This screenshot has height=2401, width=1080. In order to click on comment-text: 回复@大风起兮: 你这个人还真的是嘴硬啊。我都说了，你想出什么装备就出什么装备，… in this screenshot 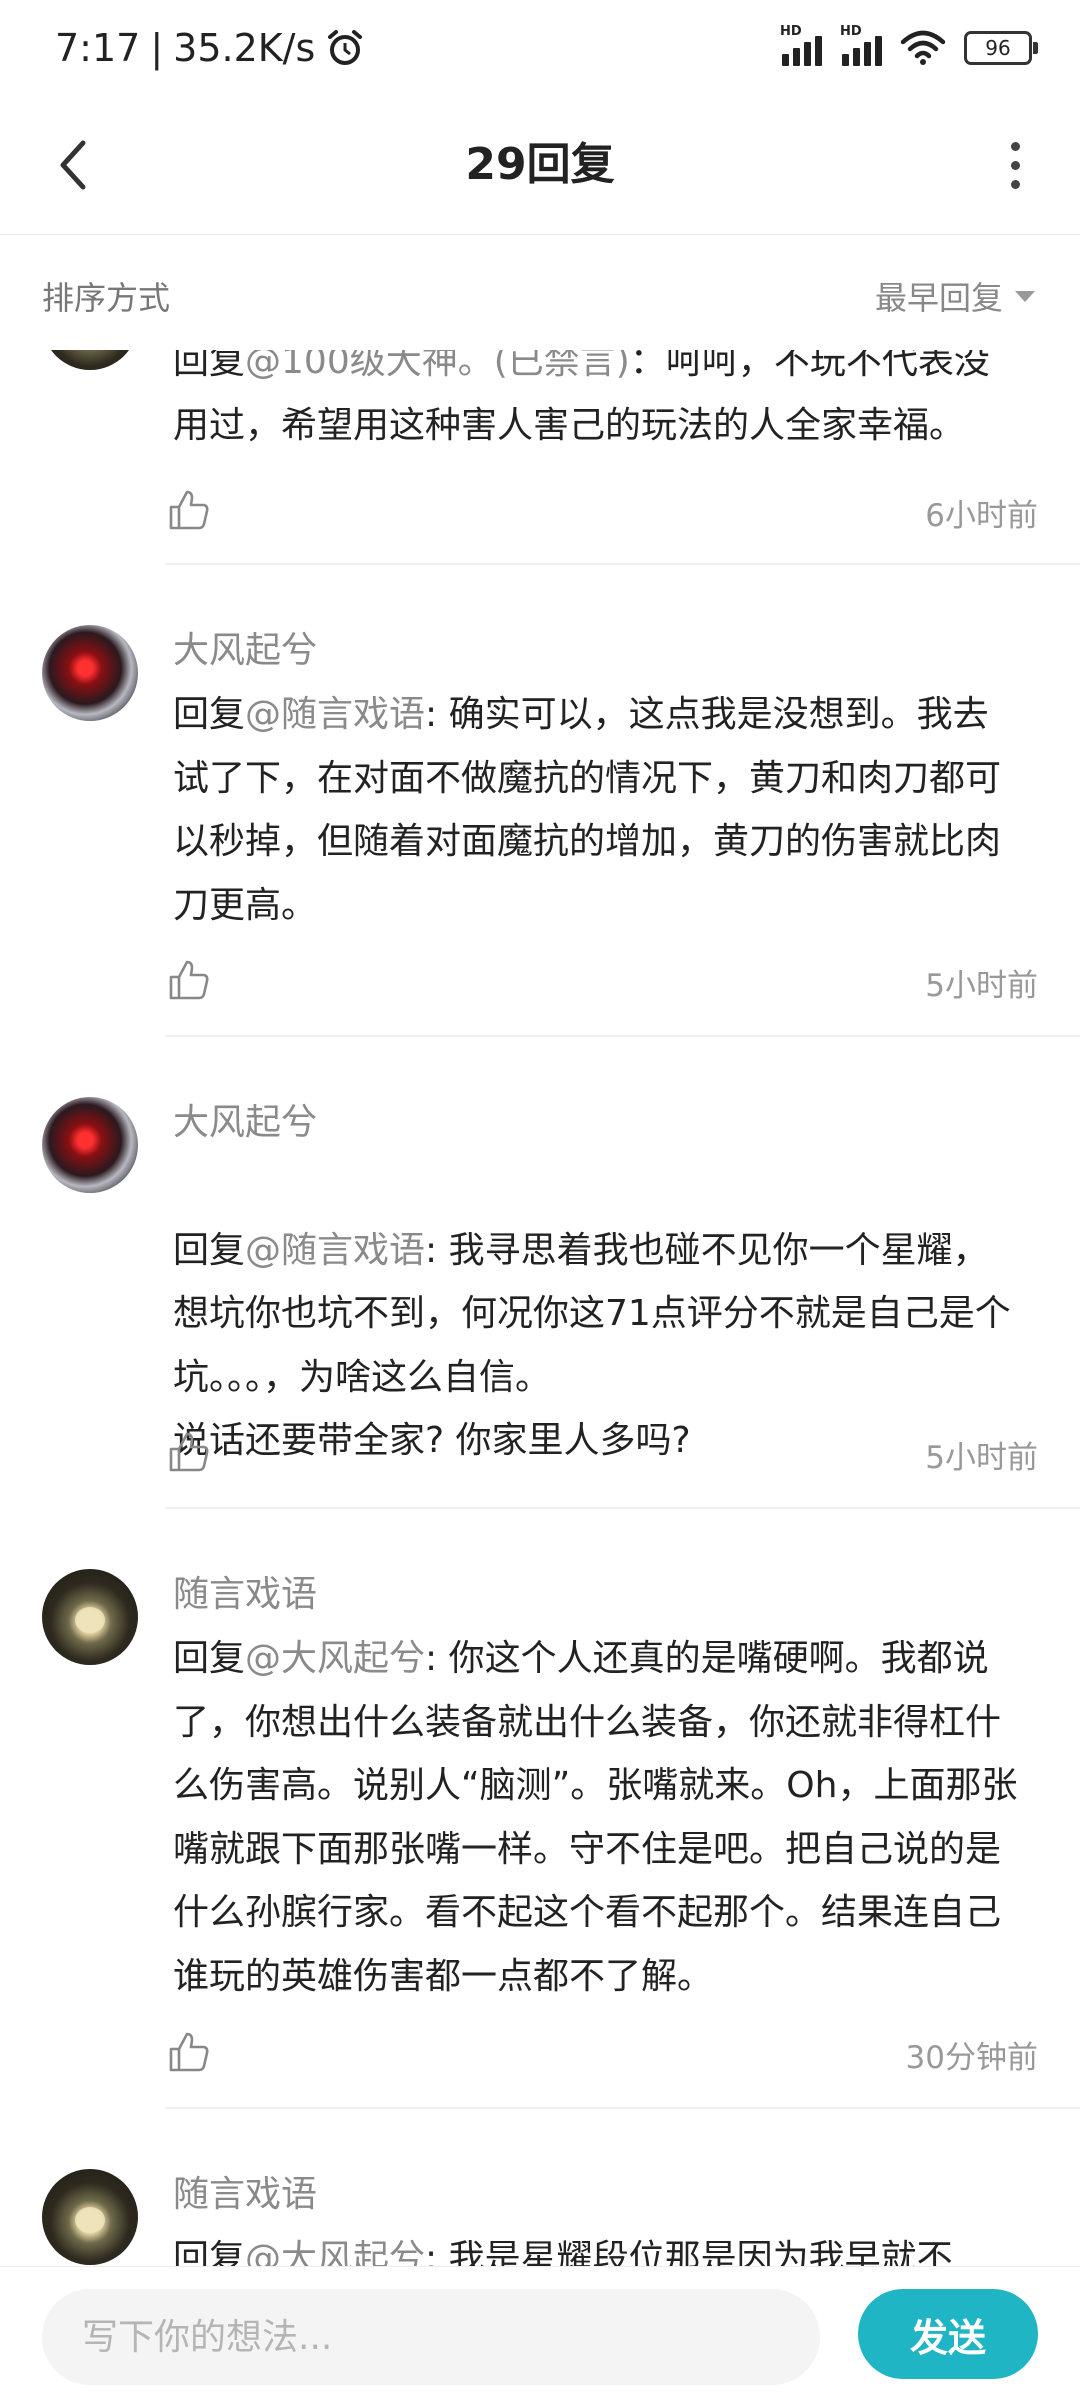, I will do `click(598, 1817)`.